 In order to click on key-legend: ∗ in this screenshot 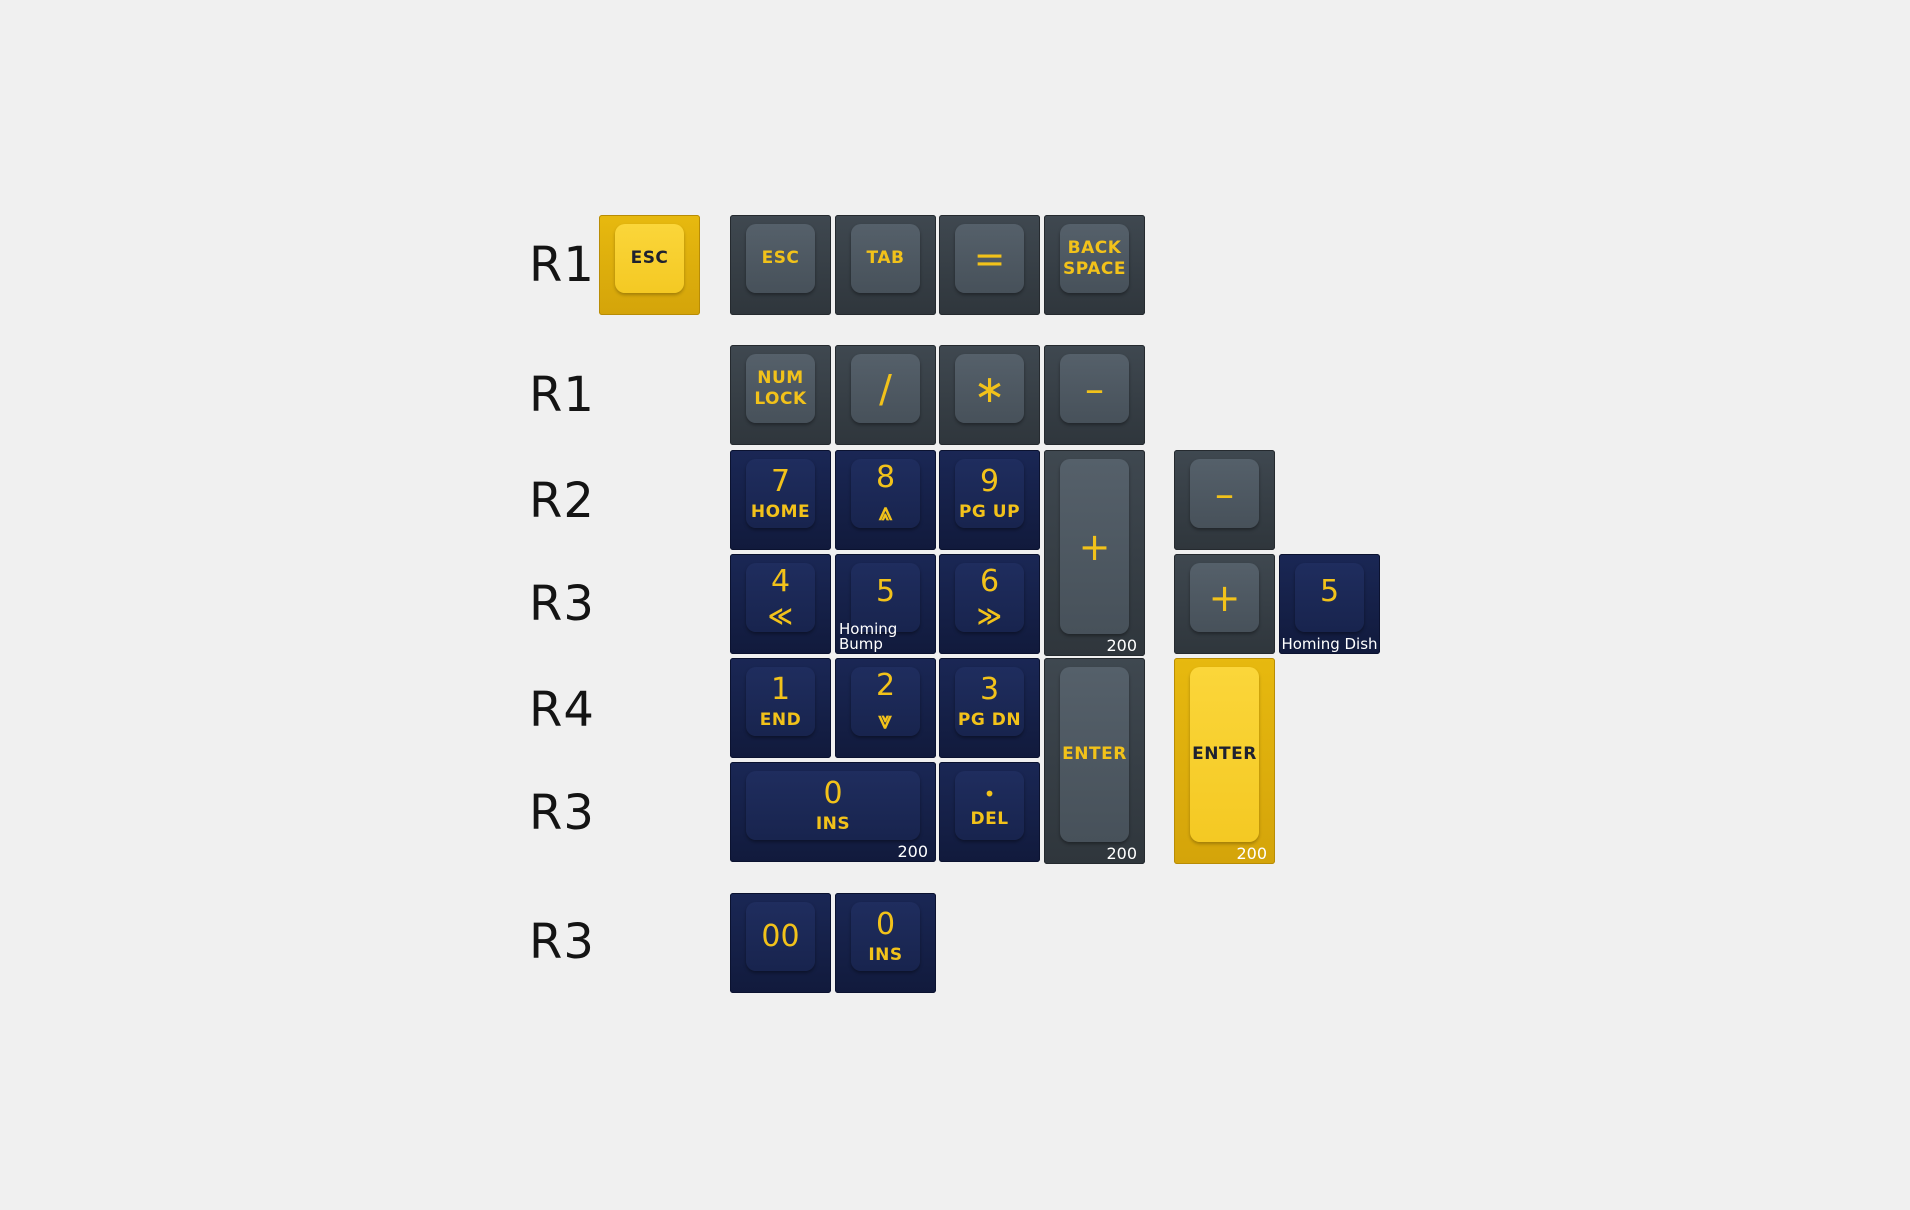, I will do `click(989, 388)`.